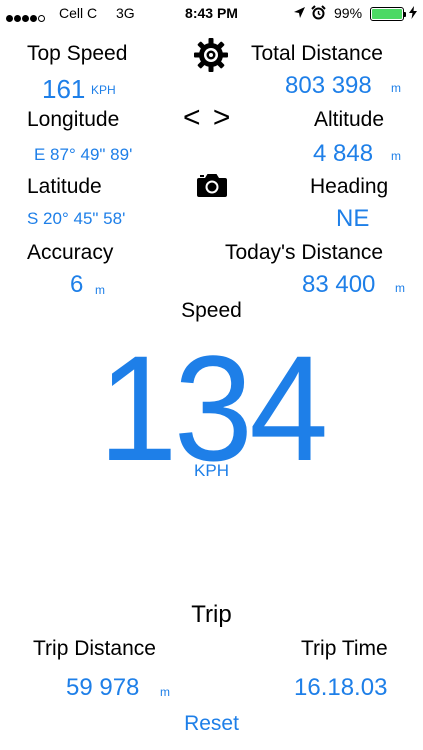 The height and width of the screenshot is (750, 423). Describe the element at coordinates (304, 252) in the screenshot. I see `todays-distance-label: Today's Distance` at that location.